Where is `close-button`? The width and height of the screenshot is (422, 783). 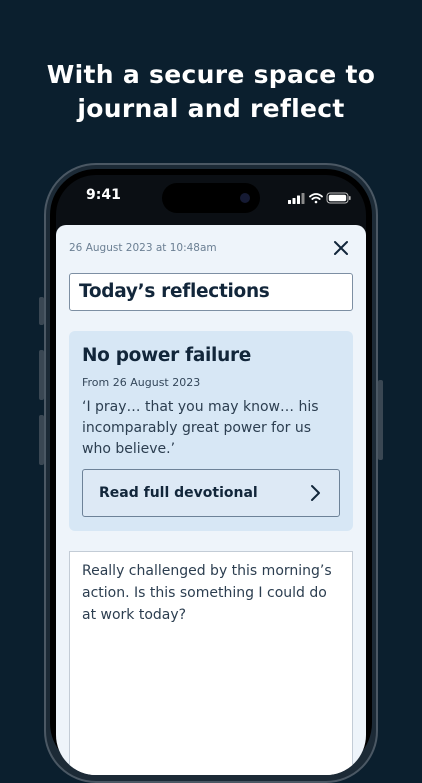 close-button is located at coordinates (341, 248).